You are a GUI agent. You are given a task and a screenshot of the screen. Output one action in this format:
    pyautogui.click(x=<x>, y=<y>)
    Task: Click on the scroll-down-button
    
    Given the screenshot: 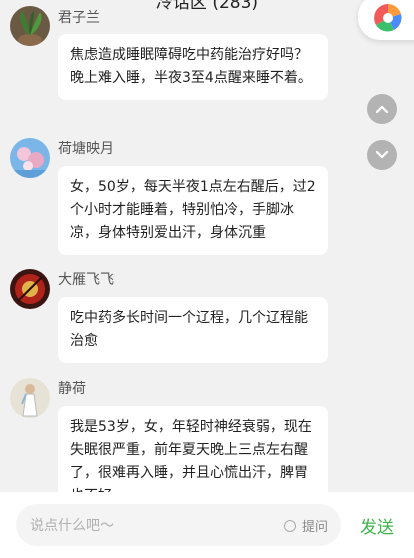 What is the action you would take?
    pyautogui.click(x=382, y=155)
    